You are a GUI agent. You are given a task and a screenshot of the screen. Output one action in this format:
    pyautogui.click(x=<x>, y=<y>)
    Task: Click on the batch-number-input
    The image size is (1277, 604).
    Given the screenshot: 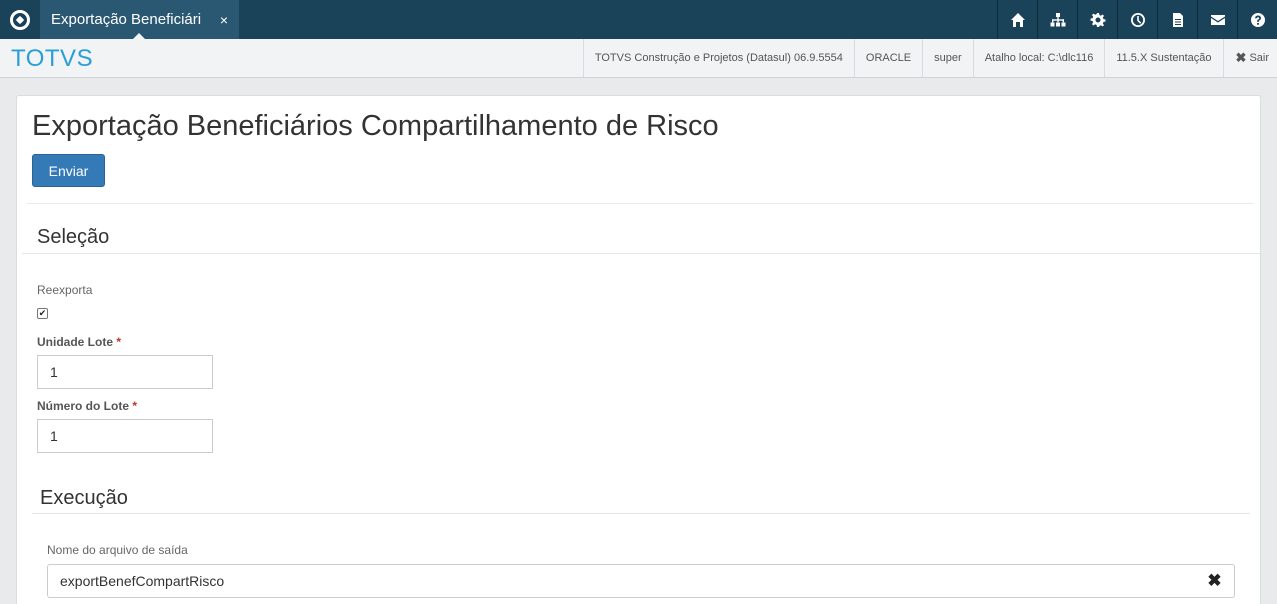 What is the action you would take?
    pyautogui.click(x=125, y=436)
    